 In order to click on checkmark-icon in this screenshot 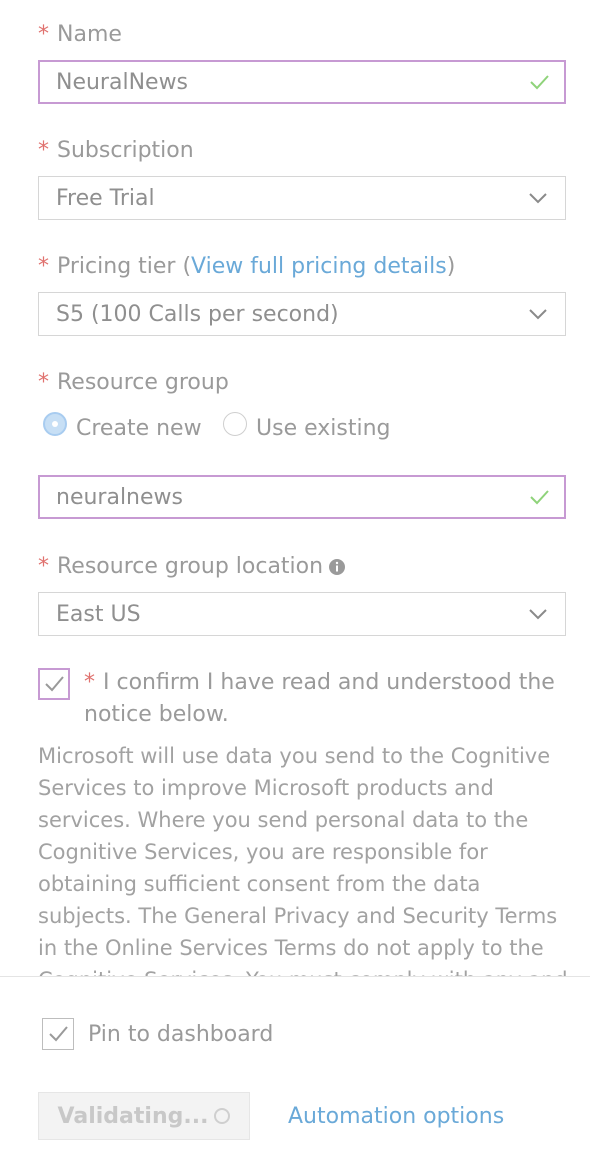, I will do `click(58, 1034)`.